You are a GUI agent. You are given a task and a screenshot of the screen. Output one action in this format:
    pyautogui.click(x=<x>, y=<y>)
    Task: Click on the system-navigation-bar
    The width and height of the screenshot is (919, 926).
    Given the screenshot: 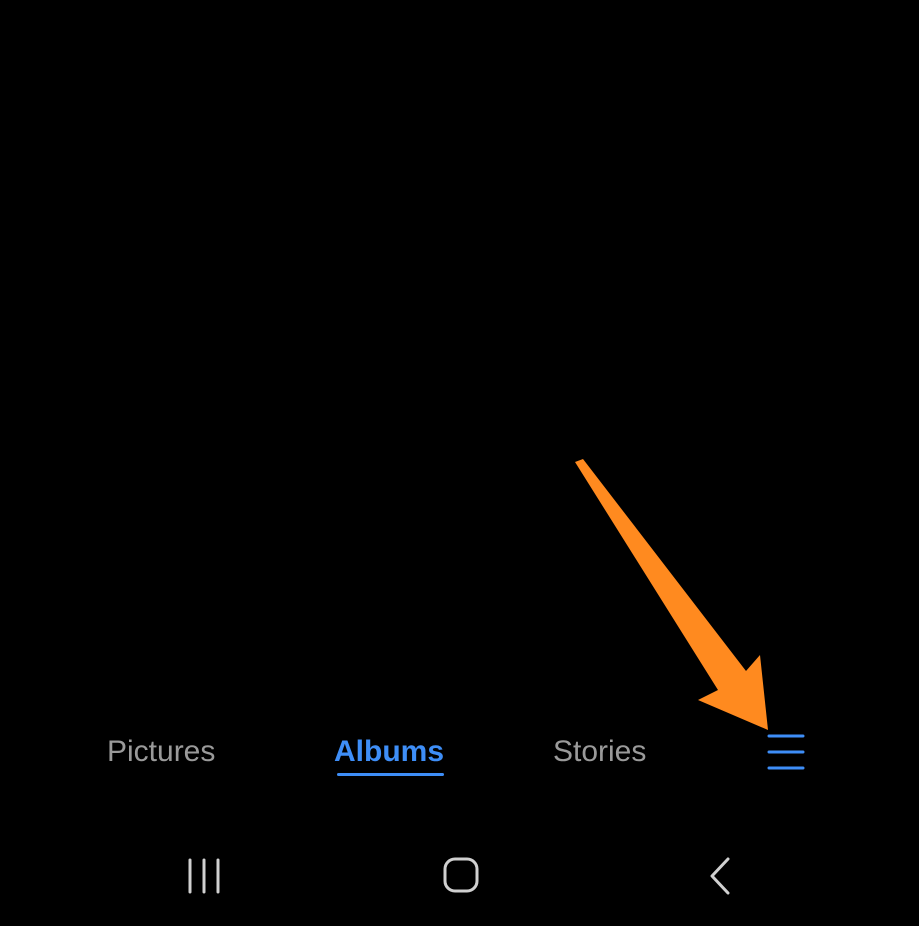 What is the action you would take?
    pyautogui.click(x=459, y=878)
    